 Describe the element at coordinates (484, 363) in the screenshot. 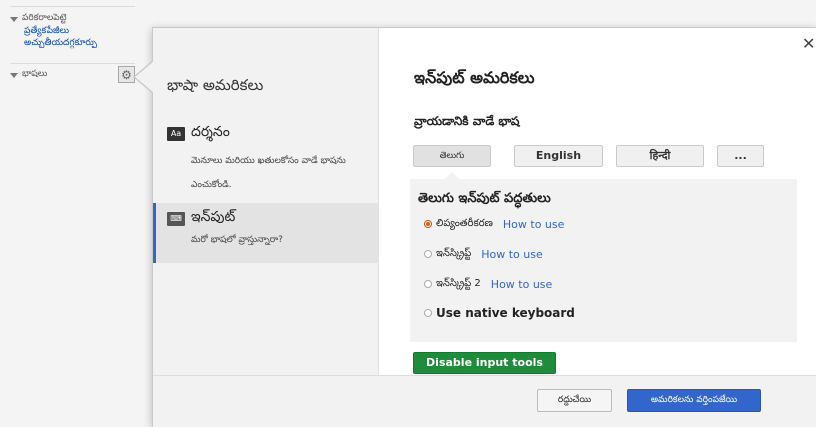

I see `disable-input-tools-button: Disable input tools` at that location.